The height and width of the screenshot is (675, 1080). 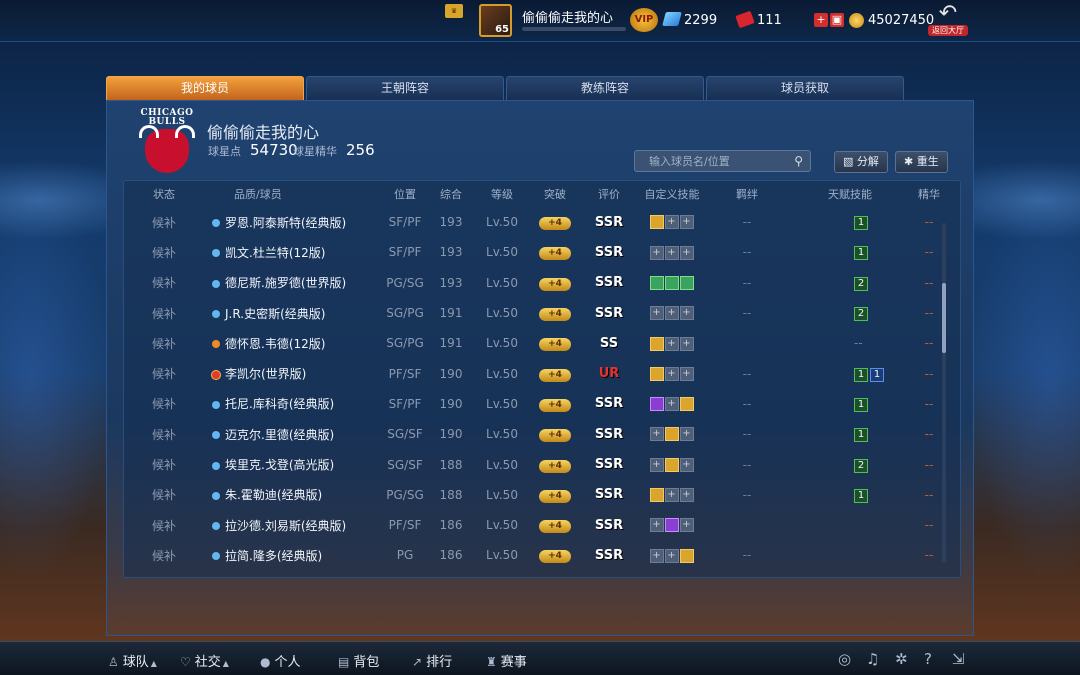 What do you see at coordinates (205, 88) in the screenshot?
I see `tab-my-players: 我的球员` at bounding box center [205, 88].